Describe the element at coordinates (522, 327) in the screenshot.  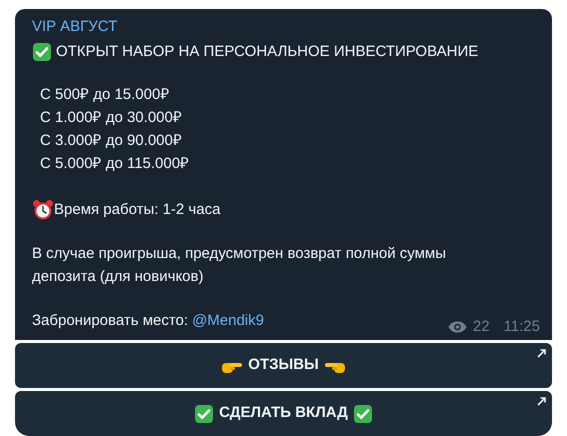
I see `message-time: 11:25` at that location.